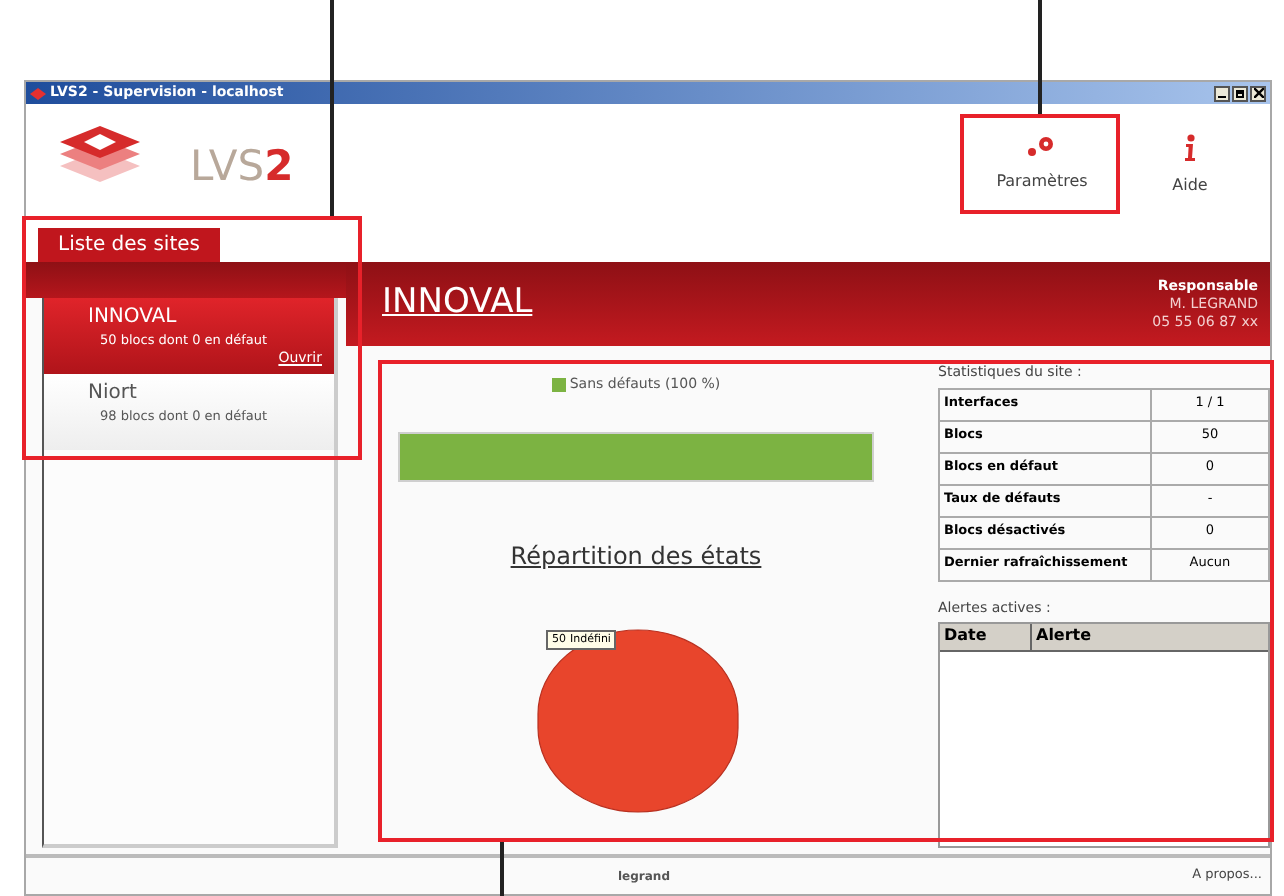 This screenshot has height=896, width=1284. Describe the element at coordinates (1190, 148) in the screenshot. I see `info-icon` at that location.